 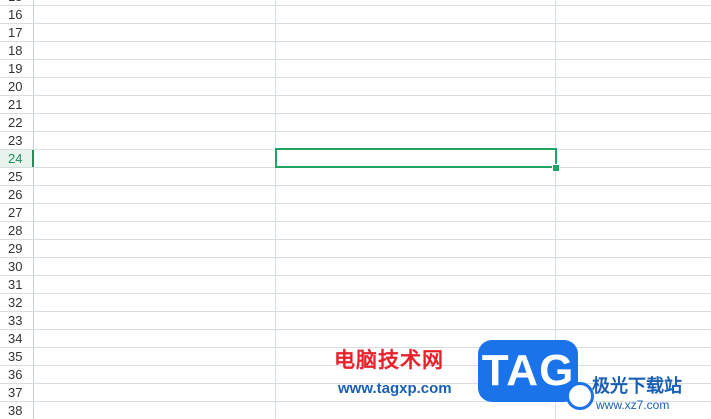 I want to click on row-header: 28, so click(x=17, y=230).